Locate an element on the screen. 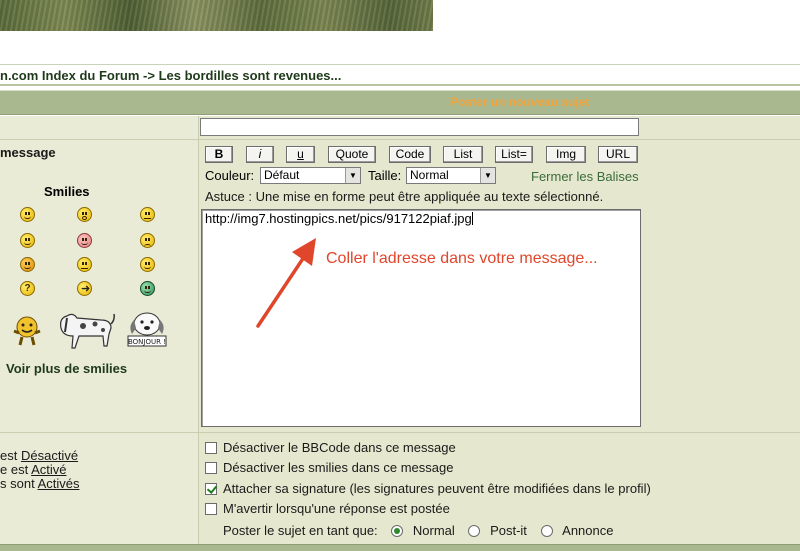 This screenshot has width=800, height=551. status-prefix: est is located at coordinates (10, 455).